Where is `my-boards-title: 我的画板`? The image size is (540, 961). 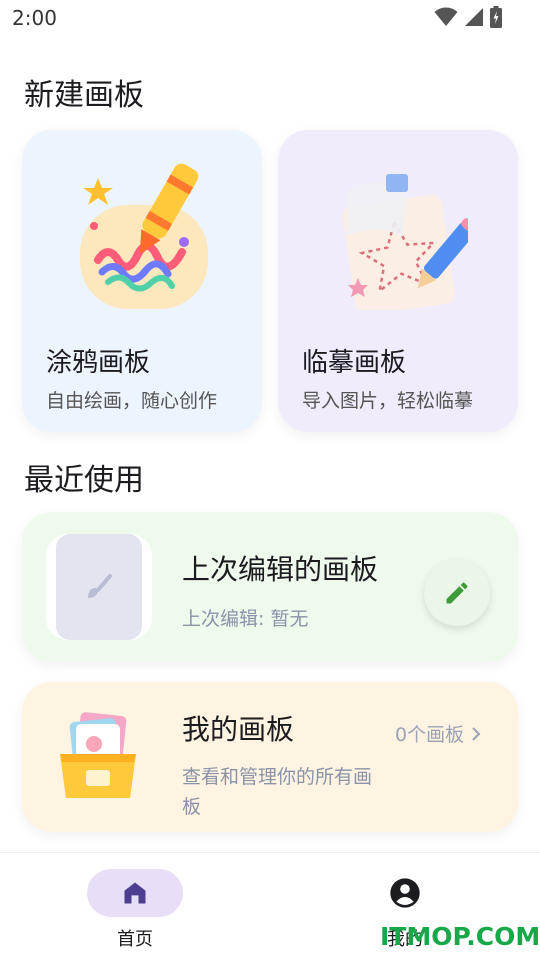
my-boards-title: 我的画板 is located at coordinates (238, 729).